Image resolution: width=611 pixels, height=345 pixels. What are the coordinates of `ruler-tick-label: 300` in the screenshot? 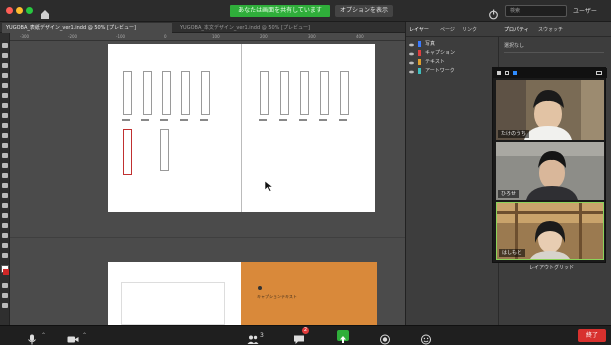 It's located at (312, 36).